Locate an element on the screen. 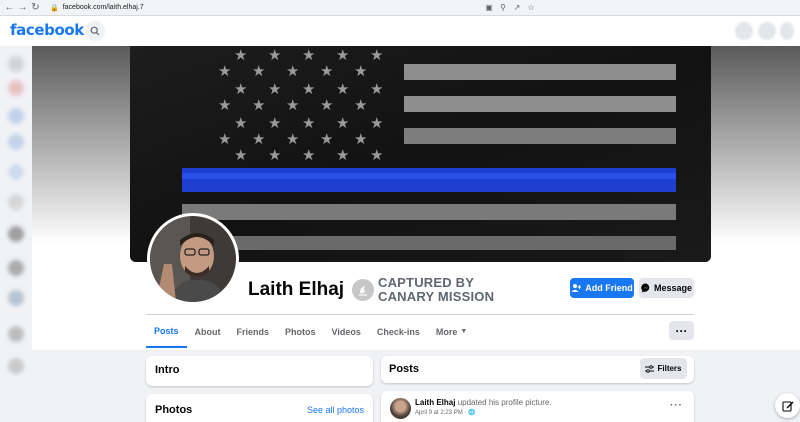  posts-title: Posts is located at coordinates (404, 369).